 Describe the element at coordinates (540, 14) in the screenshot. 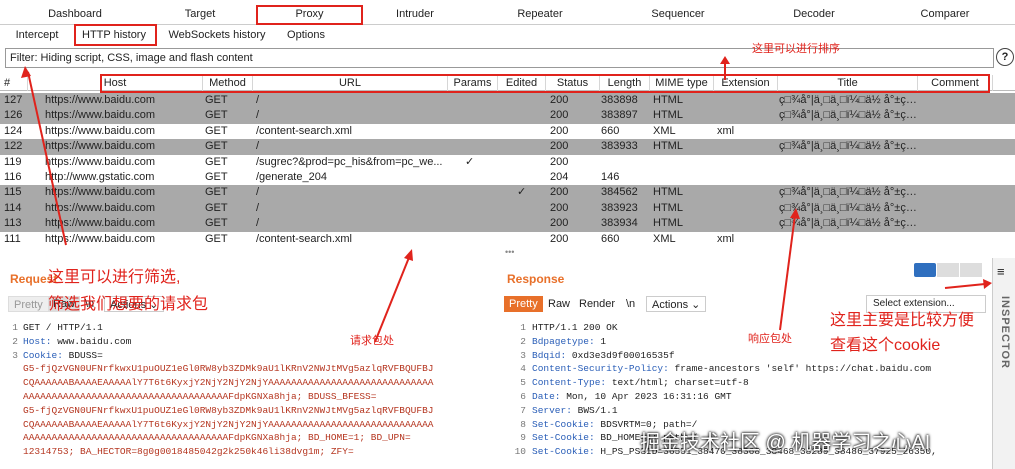

I see `tab-repeater: Repeater` at that location.